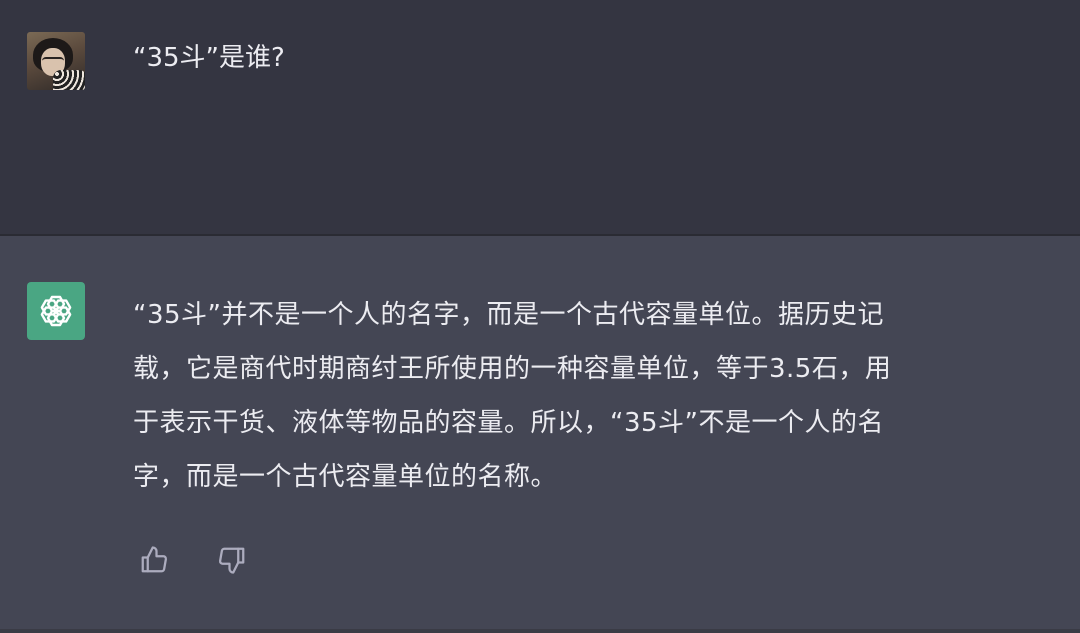  I want to click on assistant-message-line: 字，而是一个古代容量单位的名称。, so click(345, 477).